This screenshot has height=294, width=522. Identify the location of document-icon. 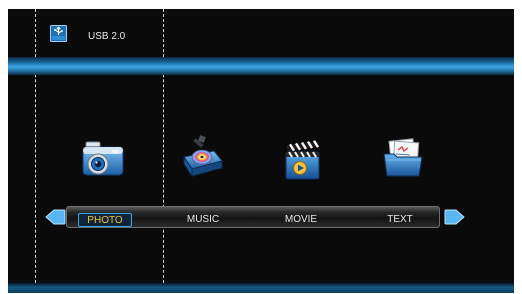
(403, 157).